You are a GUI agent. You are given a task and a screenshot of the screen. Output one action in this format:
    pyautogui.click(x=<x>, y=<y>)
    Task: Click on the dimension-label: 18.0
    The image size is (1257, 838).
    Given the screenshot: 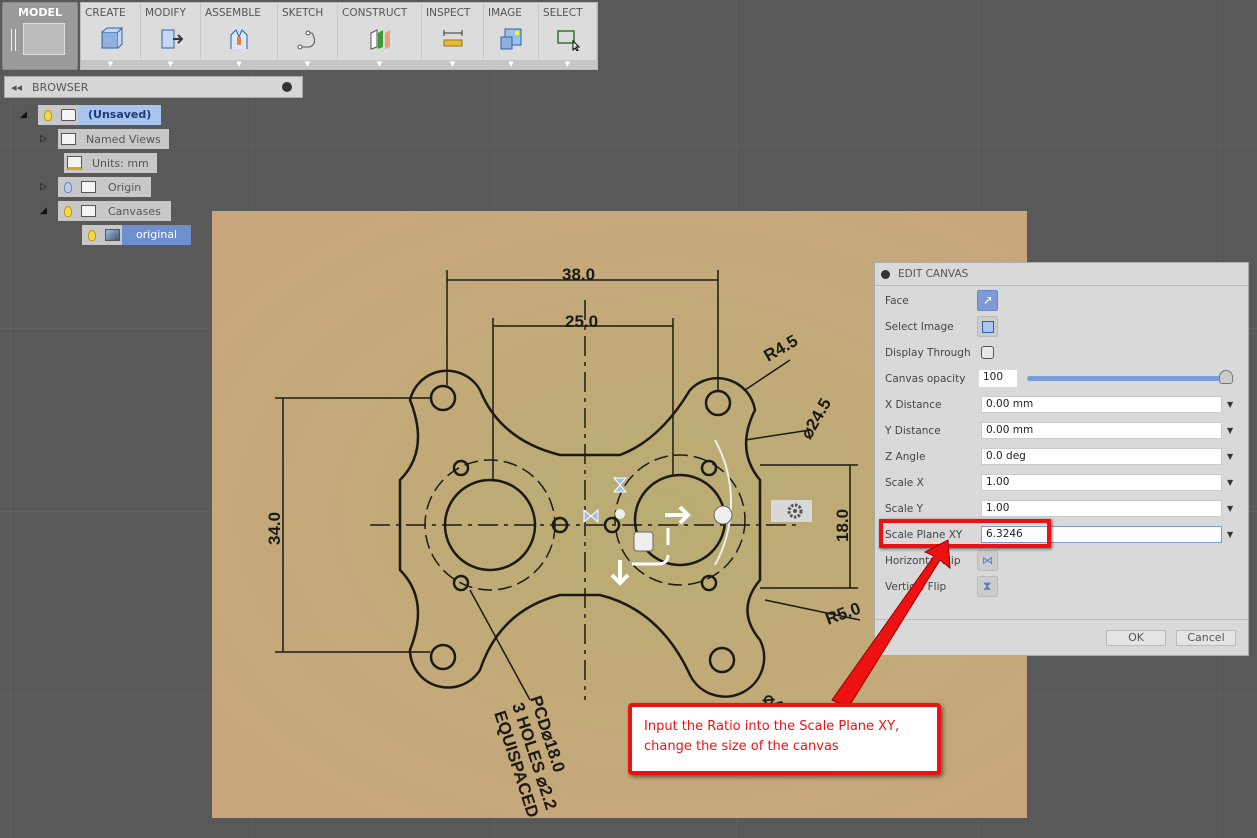 What is the action you would take?
    pyautogui.click(x=842, y=525)
    